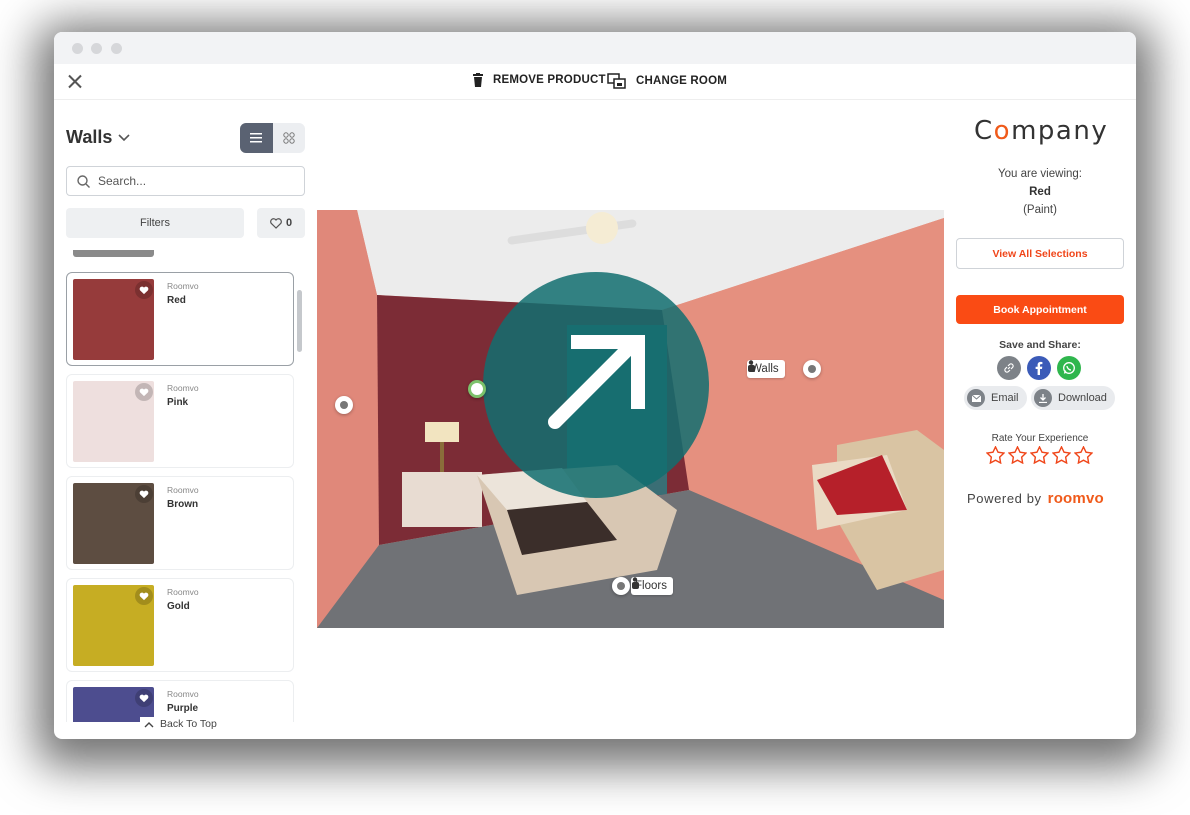 This screenshot has width=1190, height=815. What do you see at coordinates (621, 586) in the screenshot?
I see `floors-hotspot` at bounding box center [621, 586].